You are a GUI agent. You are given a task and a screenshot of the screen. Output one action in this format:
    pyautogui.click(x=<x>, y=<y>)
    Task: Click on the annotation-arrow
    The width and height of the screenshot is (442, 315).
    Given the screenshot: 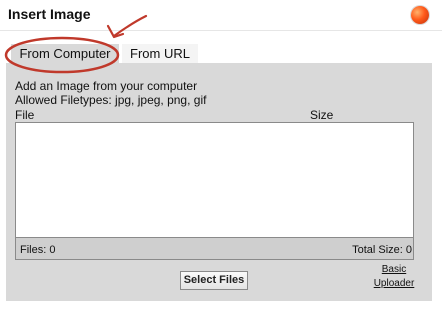 What is the action you would take?
    pyautogui.click(x=130, y=26)
    